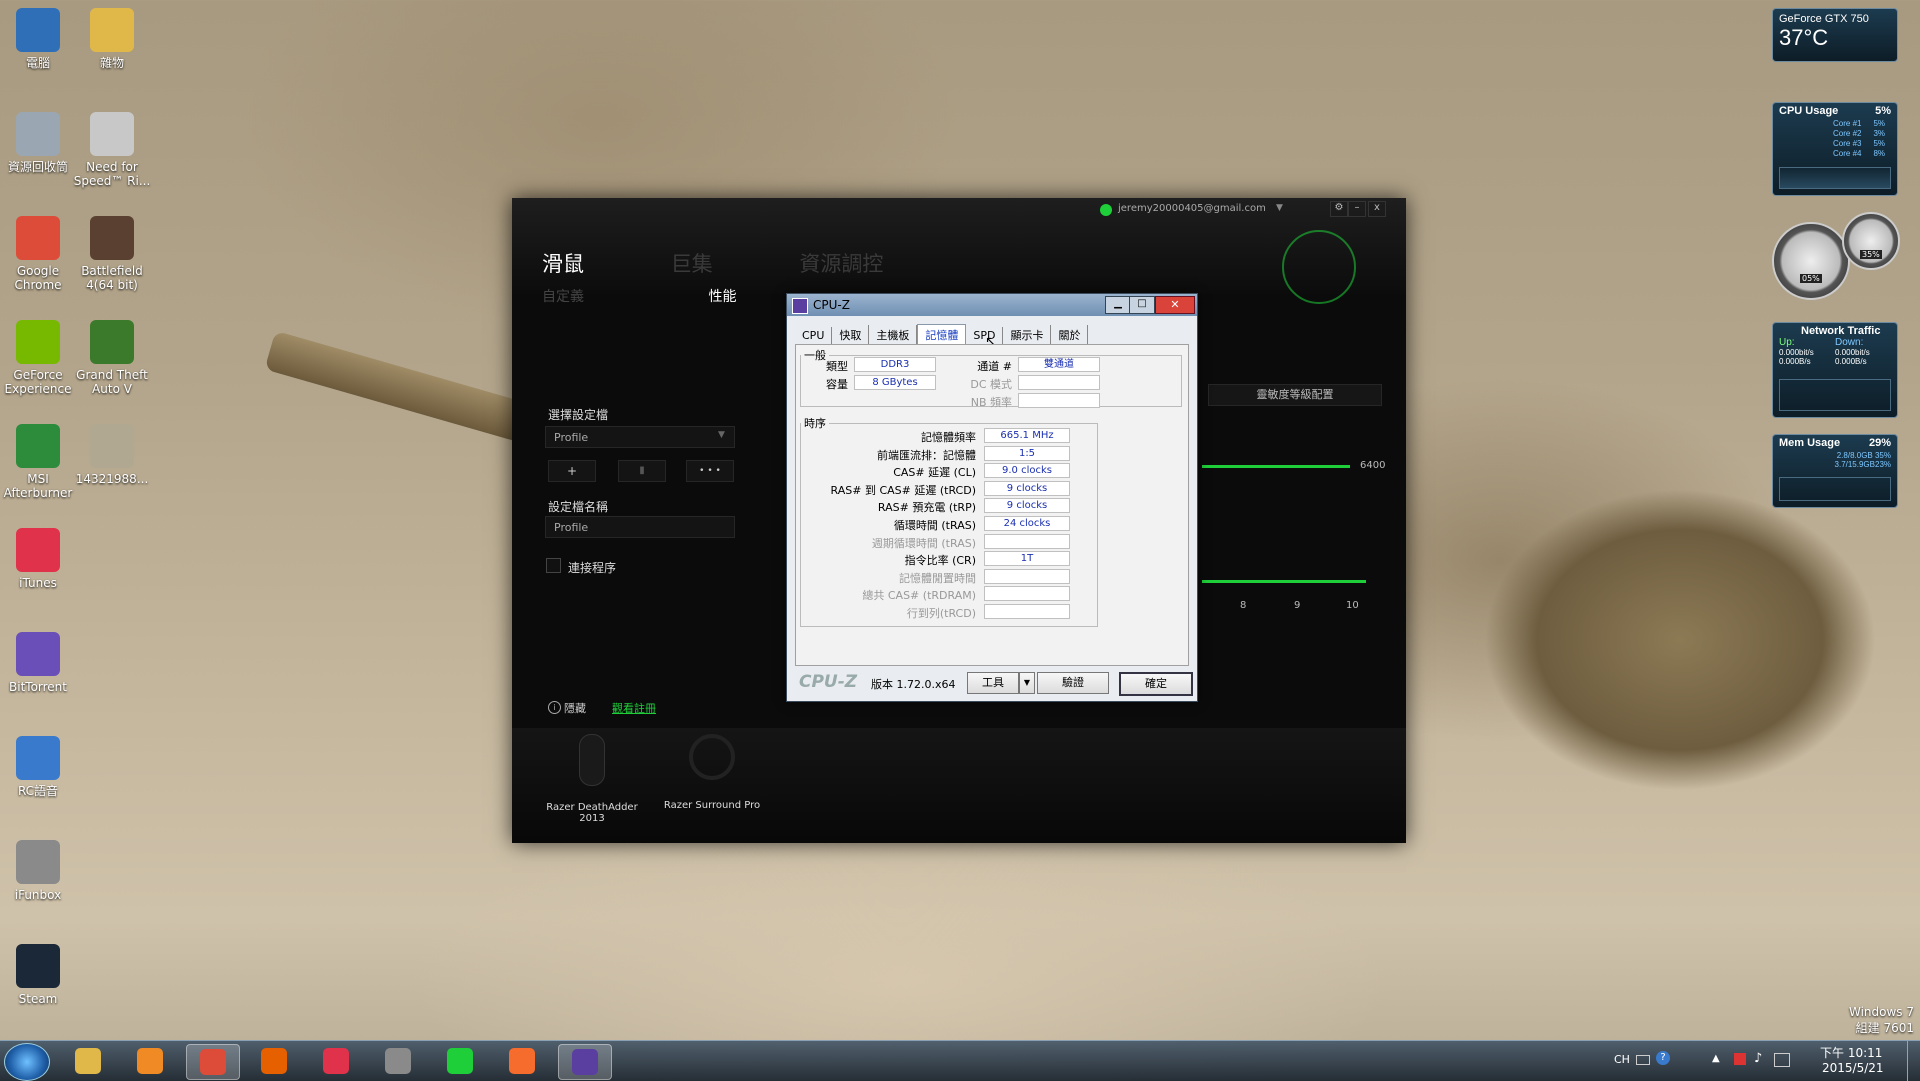 This screenshot has height=1081, width=1920. I want to click on network-down-bytes: 0.000B/s, so click(1851, 361).